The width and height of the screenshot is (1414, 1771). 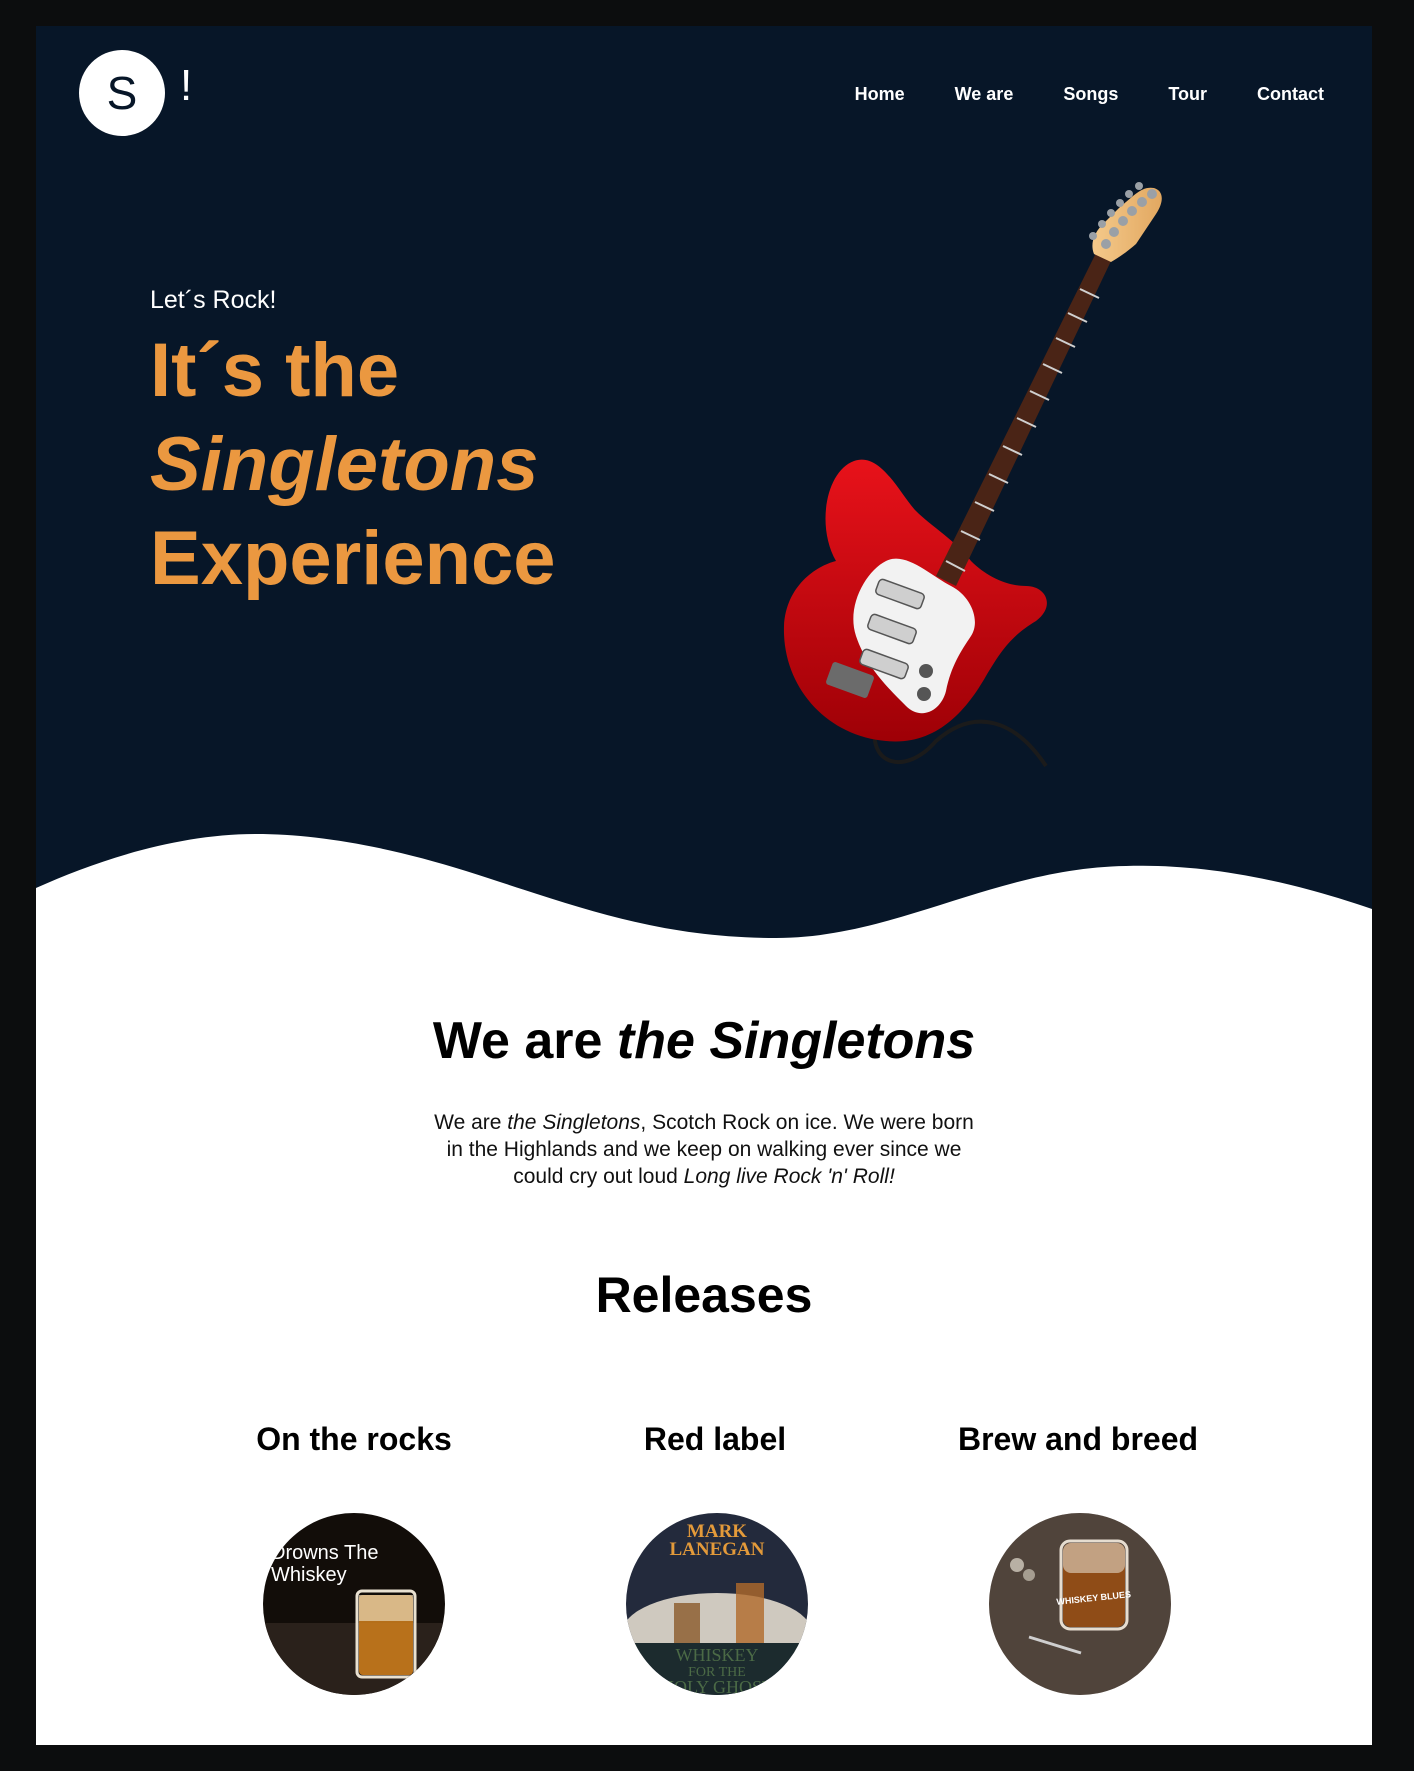 What do you see at coordinates (984, 94) in the screenshot?
I see `nav-item-we-are: We are` at bounding box center [984, 94].